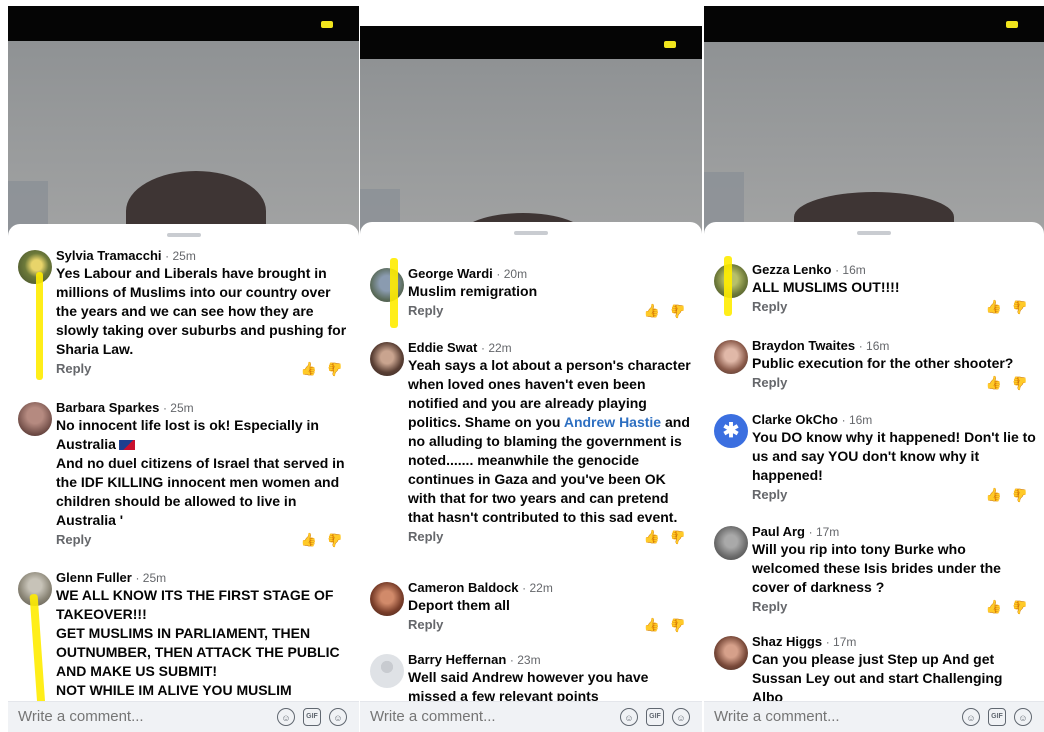 This screenshot has height=732, width=1044. What do you see at coordinates (457, 659) in the screenshot?
I see `commenter-name: Barry Heffernan` at bounding box center [457, 659].